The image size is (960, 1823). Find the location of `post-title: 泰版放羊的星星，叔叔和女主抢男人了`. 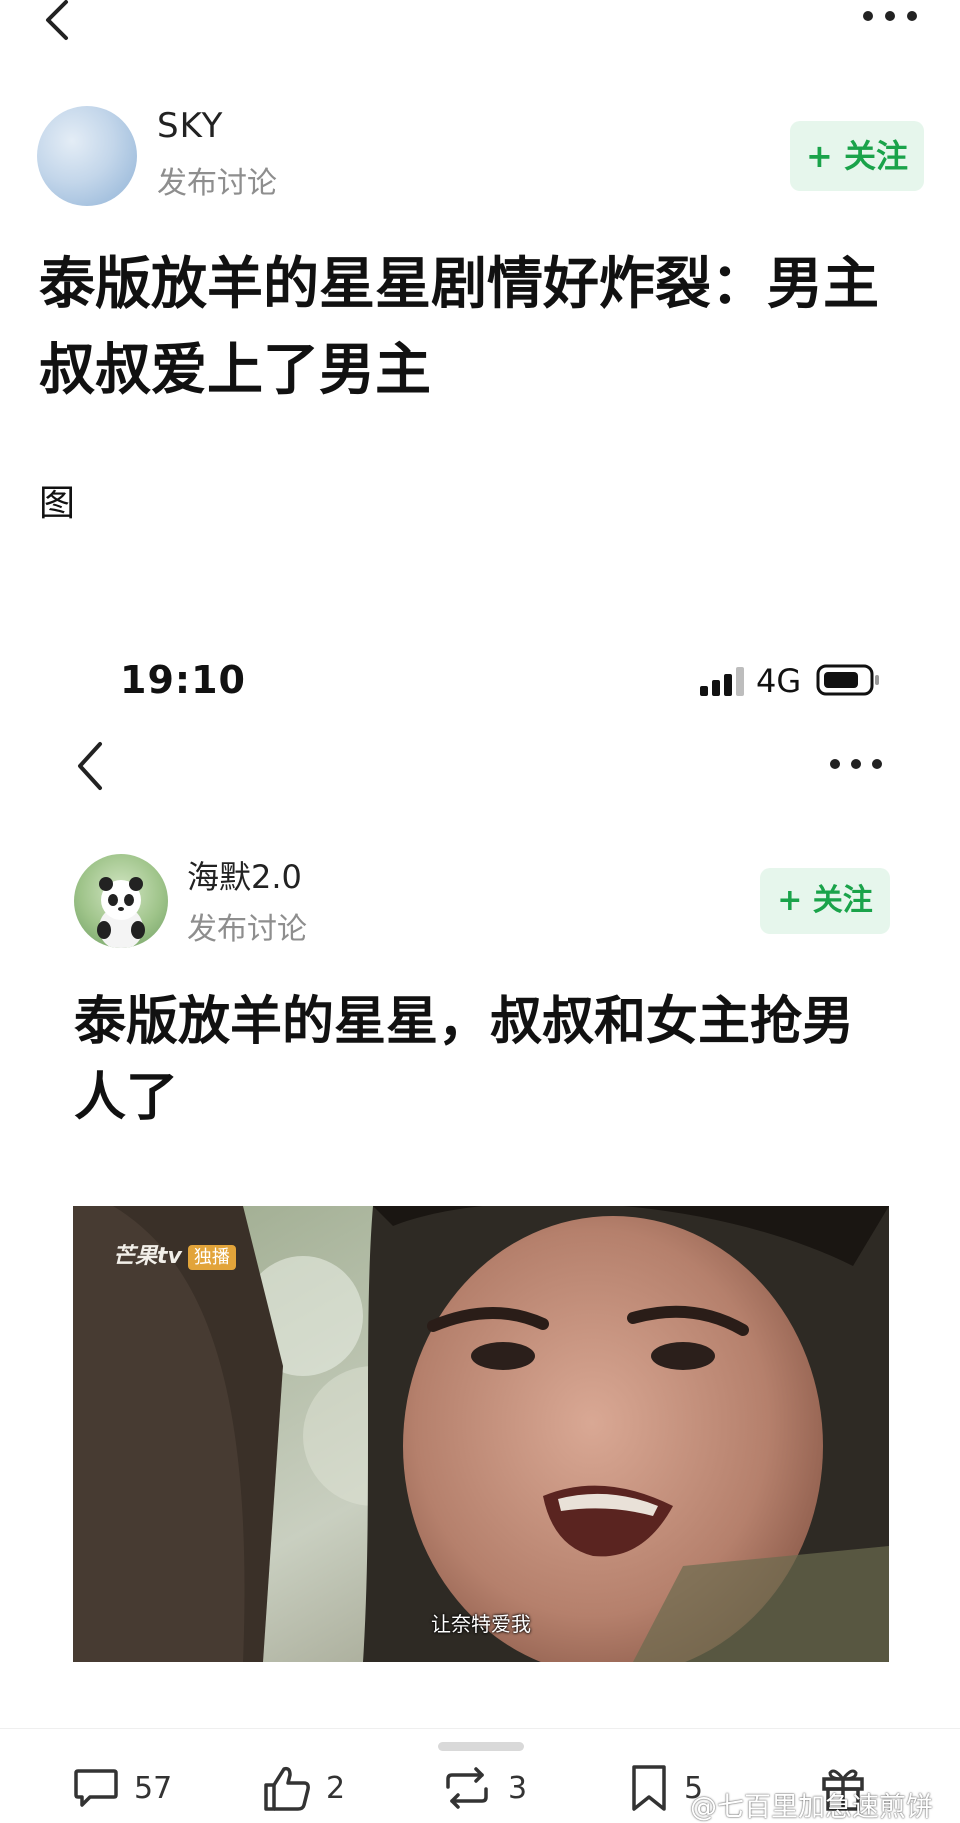

post-title: 泰版放羊的星星，叔叔和女主抢男人了 is located at coordinates (464, 1060).